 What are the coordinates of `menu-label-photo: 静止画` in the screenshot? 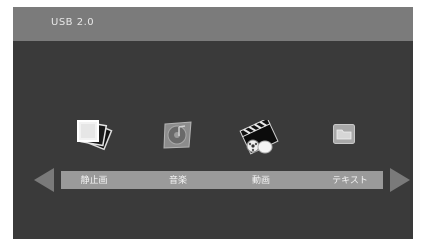 It's located at (93, 179).